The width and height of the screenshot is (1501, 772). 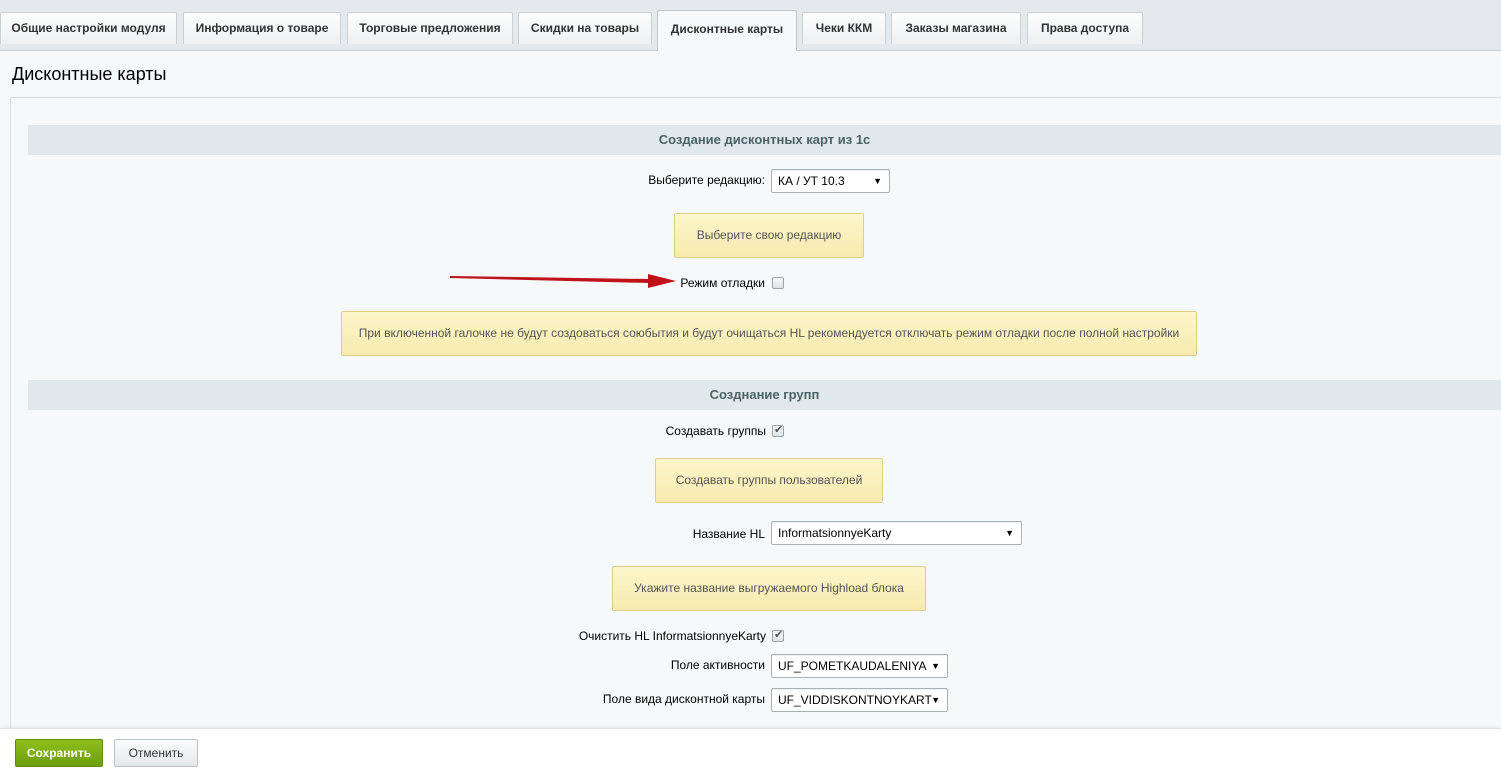 I want to click on page-title: Дисконтные карты, so click(x=89, y=74).